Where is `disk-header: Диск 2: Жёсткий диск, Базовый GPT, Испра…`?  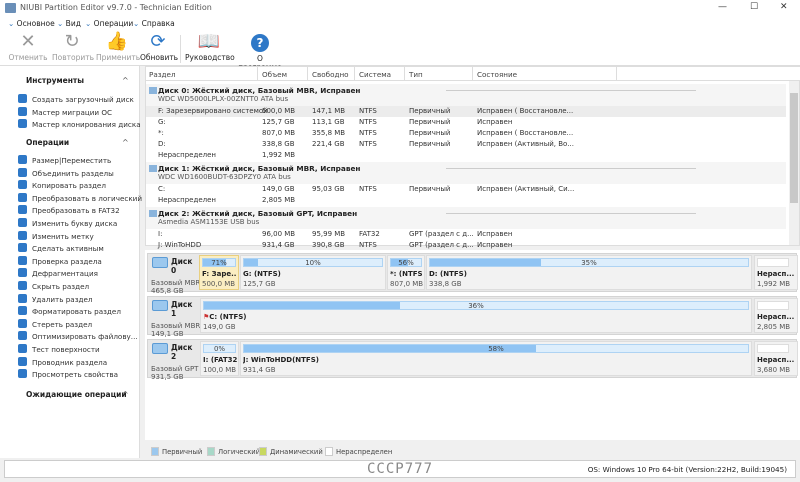 disk-header: Диск 2: Жёсткий диск, Базовый GPT, Испра… is located at coordinates (466, 218).